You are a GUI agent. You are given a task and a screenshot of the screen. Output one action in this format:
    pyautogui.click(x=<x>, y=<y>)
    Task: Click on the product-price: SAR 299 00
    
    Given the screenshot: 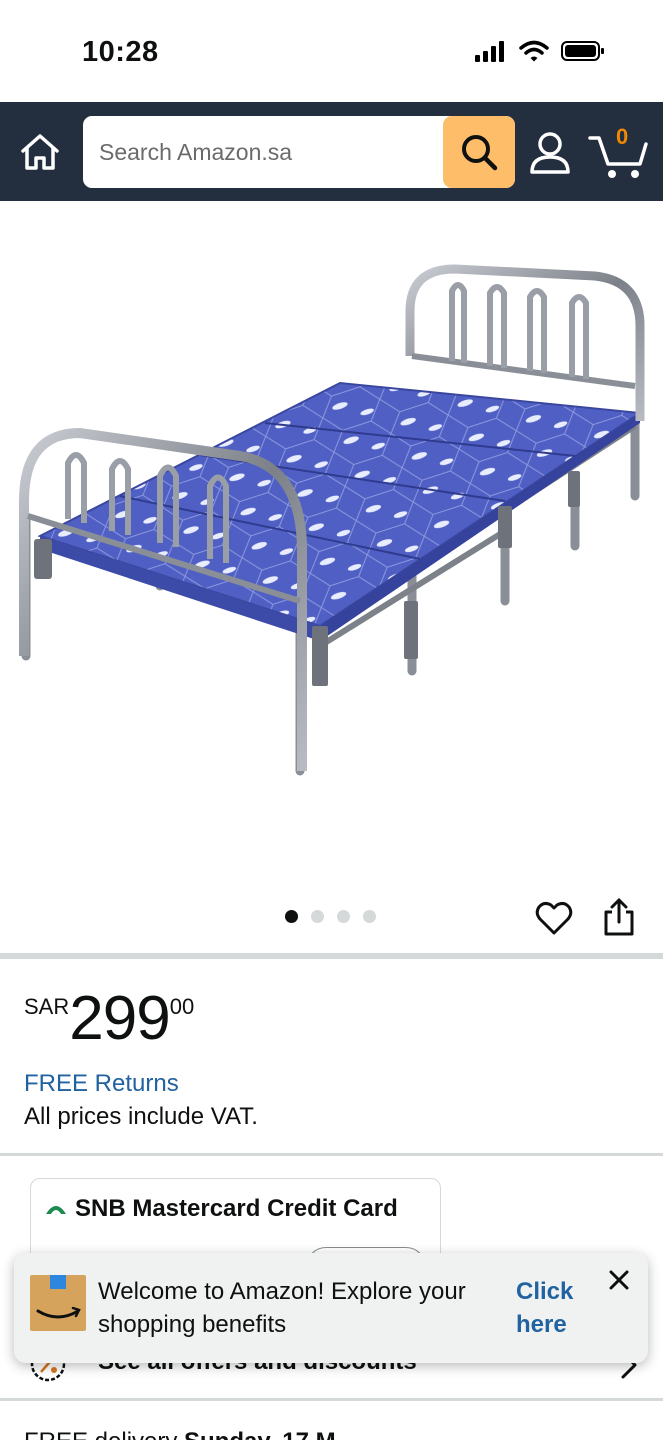 What is the action you would take?
    pyautogui.click(x=109, y=1019)
    